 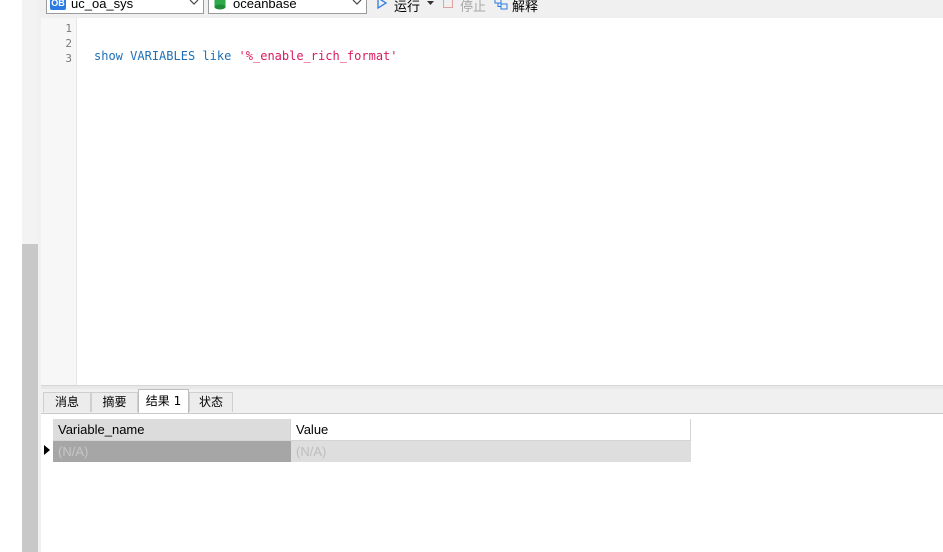 I want to click on database-select-value: oceanbase, so click(x=265, y=5).